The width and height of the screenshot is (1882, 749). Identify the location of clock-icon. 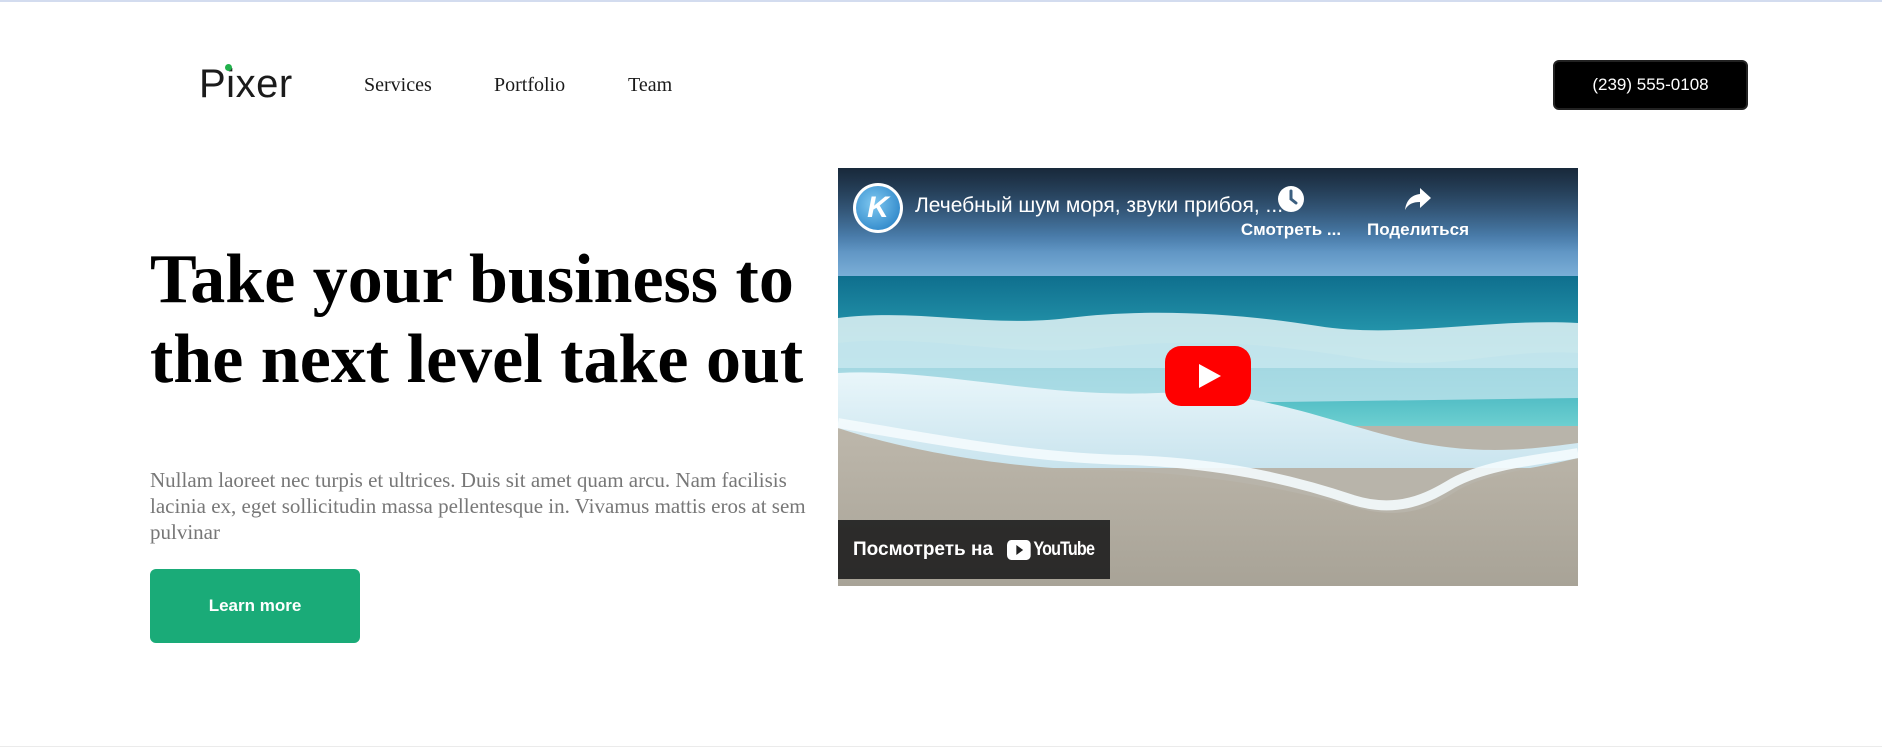
(1291, 199).